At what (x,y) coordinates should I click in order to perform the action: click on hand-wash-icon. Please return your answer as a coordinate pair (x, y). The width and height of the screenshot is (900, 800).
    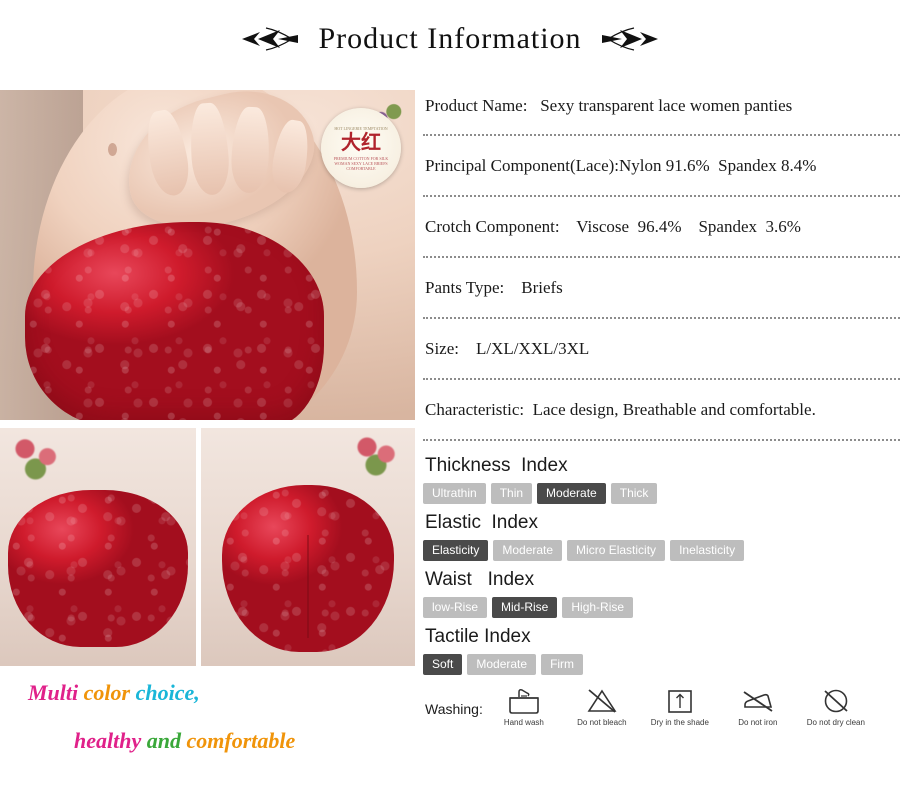
    Looking at the image, I should click on (524, 701).